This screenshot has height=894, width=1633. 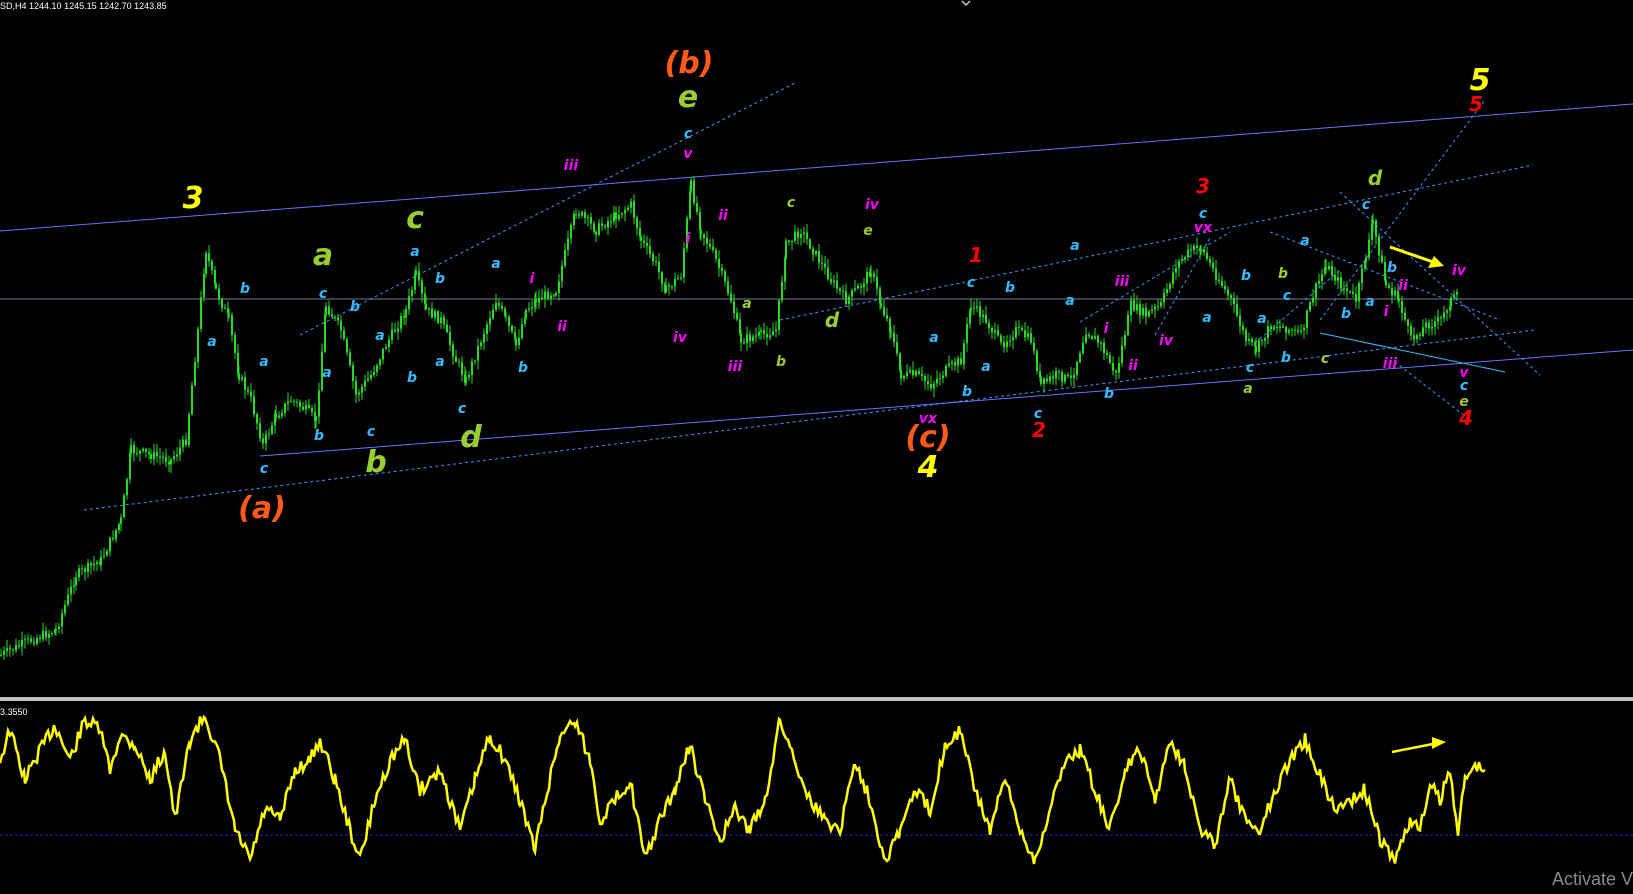 I want to click on wave-label: 3, so click(x=193, y=198).